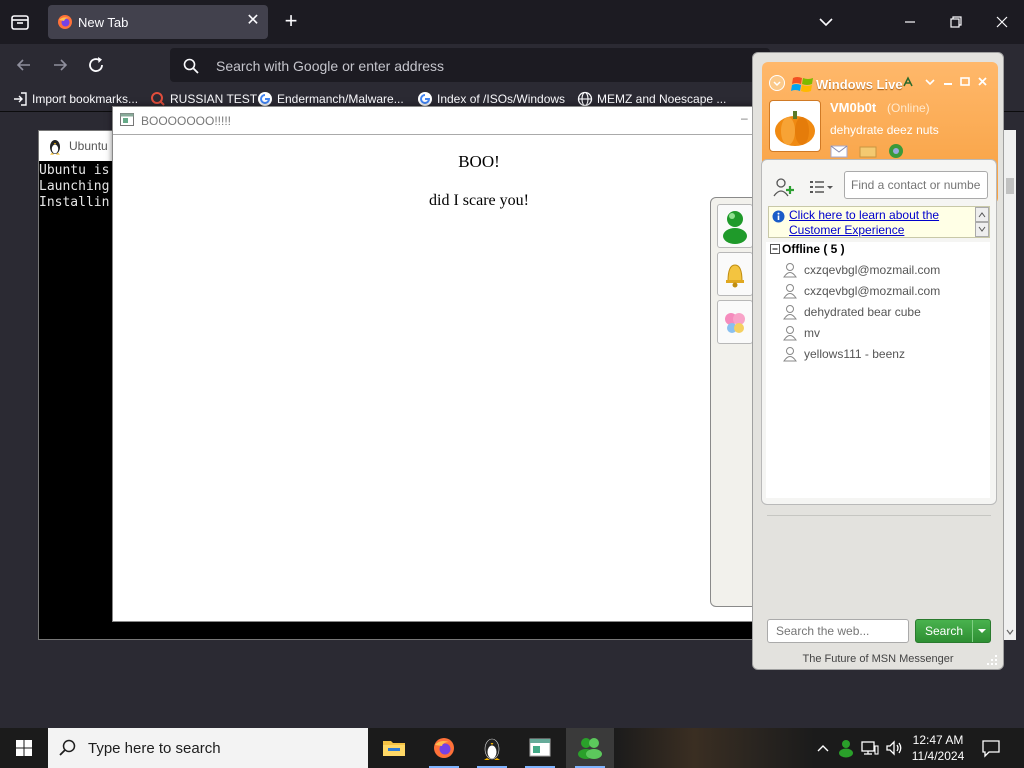 The width and height of the screenshot is (1024, 768). What do you see at coordinates (470, 65) in the screenshot?
I see `address-bar: Search with Google or enter address` at bounding box center [470, 65].